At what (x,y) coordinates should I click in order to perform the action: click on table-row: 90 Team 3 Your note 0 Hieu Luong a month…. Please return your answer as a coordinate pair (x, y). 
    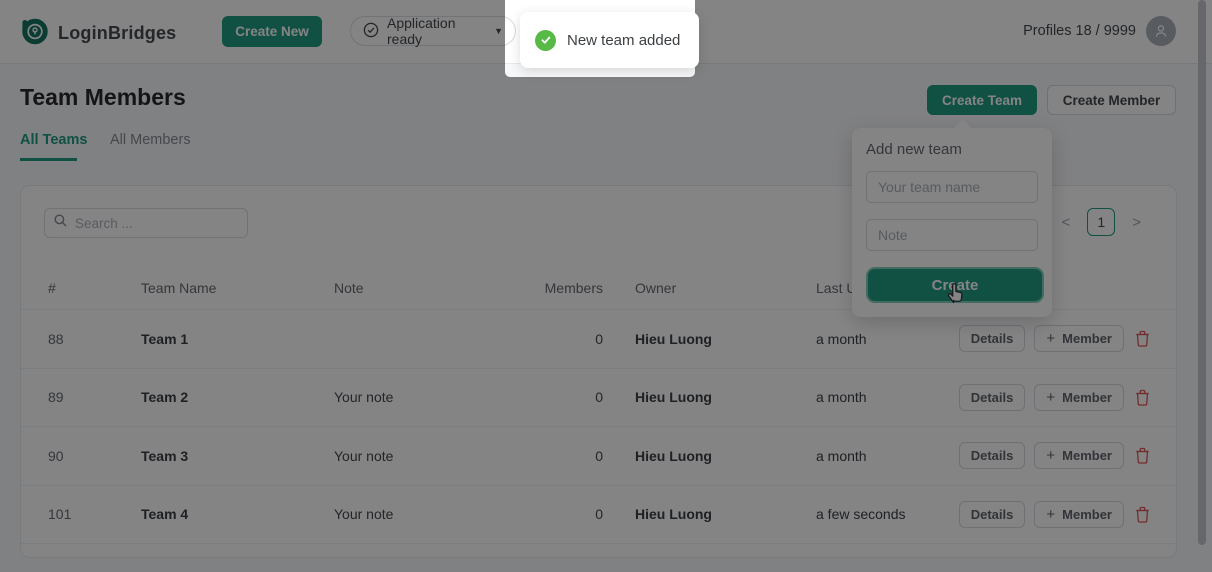
    Looking at the image, I should click on (598, 455).